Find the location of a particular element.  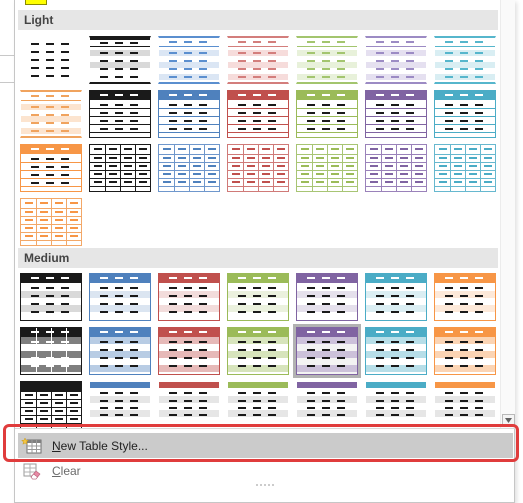

table-style-medium-3-aqua is located at coordinates (396, 404).